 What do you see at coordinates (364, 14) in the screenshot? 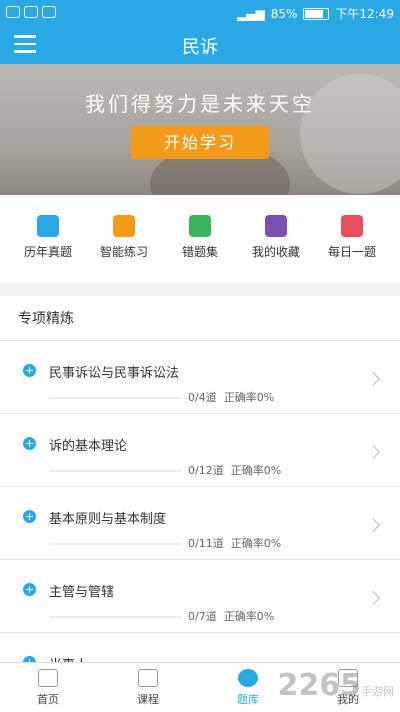
I see `clock: 下午12:49` at bounding box center [364, 14].